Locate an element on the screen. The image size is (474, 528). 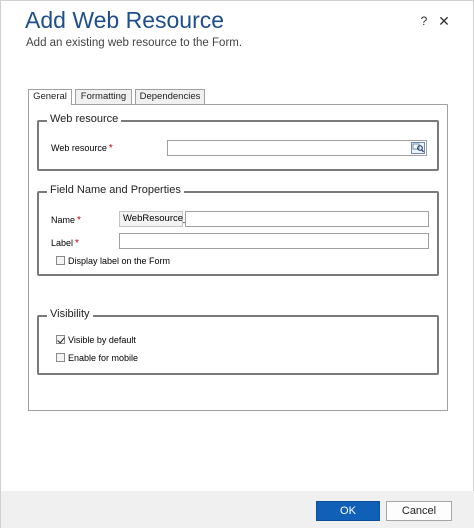
close-button: ✕ is located at coordinates (444, 21).